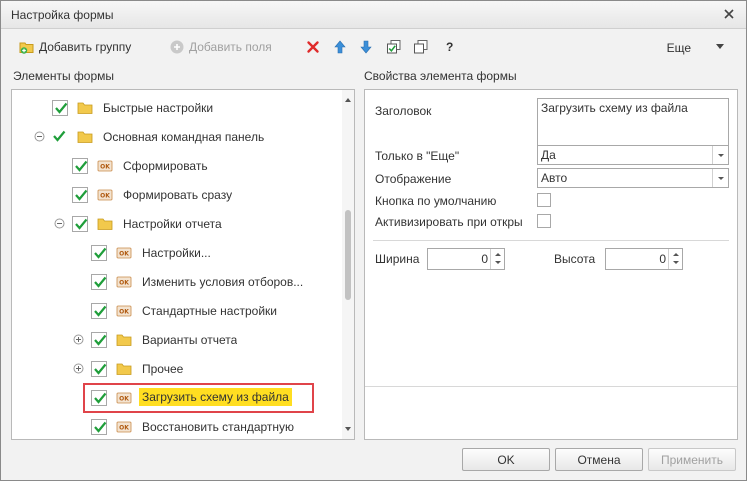 The height and width of the screenshot is (481, 747). I want to click on only-more-label: Только в "Еще", so click(417, 156).